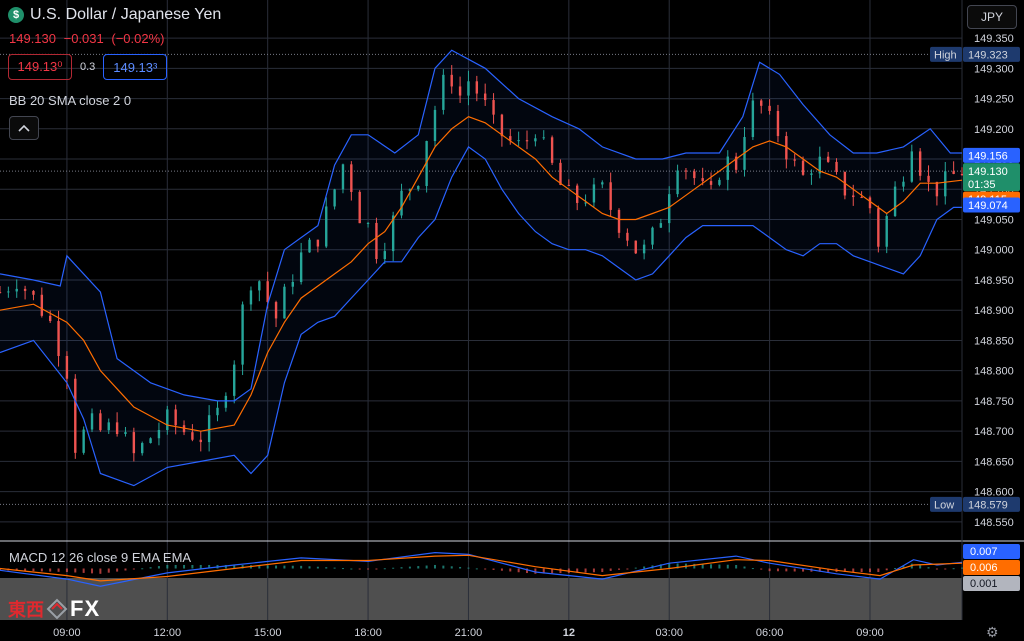 The image size is (1024, 641). What do you see at coordinates (992, 632) in the screenshot?
I see `settings-gear-icon: ⚙` at bounding box center [992, 632].